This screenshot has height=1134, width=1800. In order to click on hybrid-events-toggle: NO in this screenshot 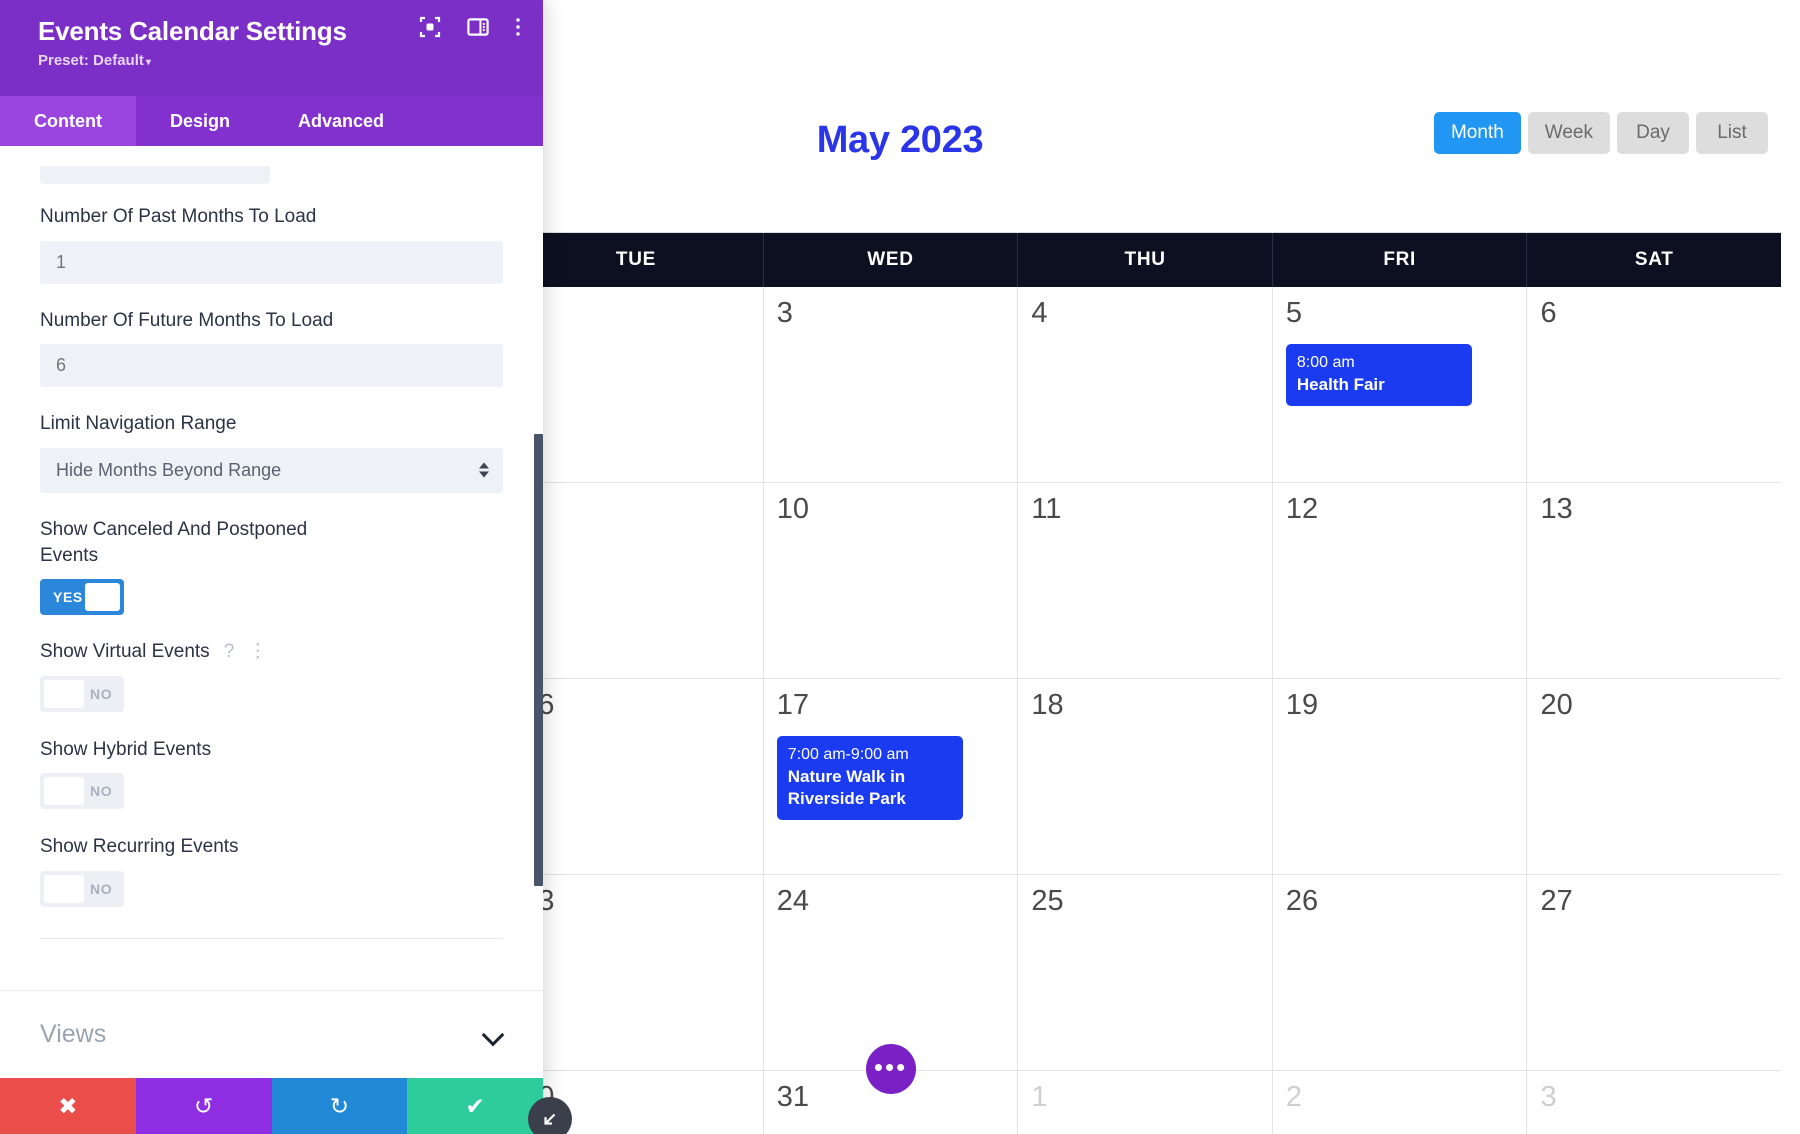, I will do `click(82, 791)`.